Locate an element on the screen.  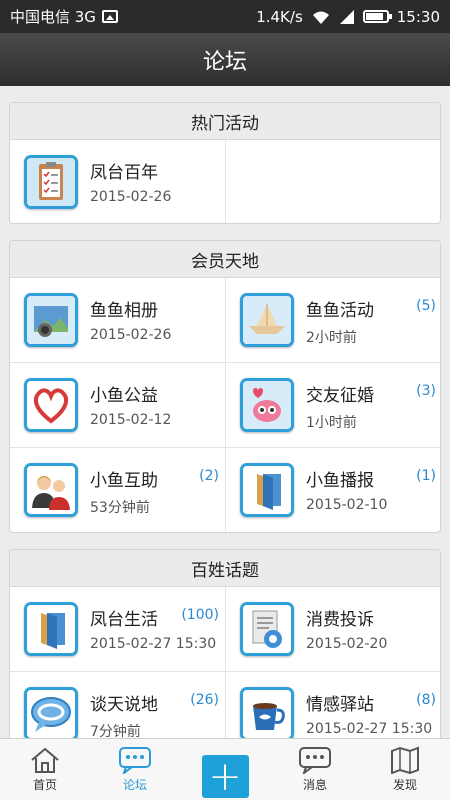
forum-item-album: 鱼鱼相册 2015-02-26 is located at coordinates (118, 320).